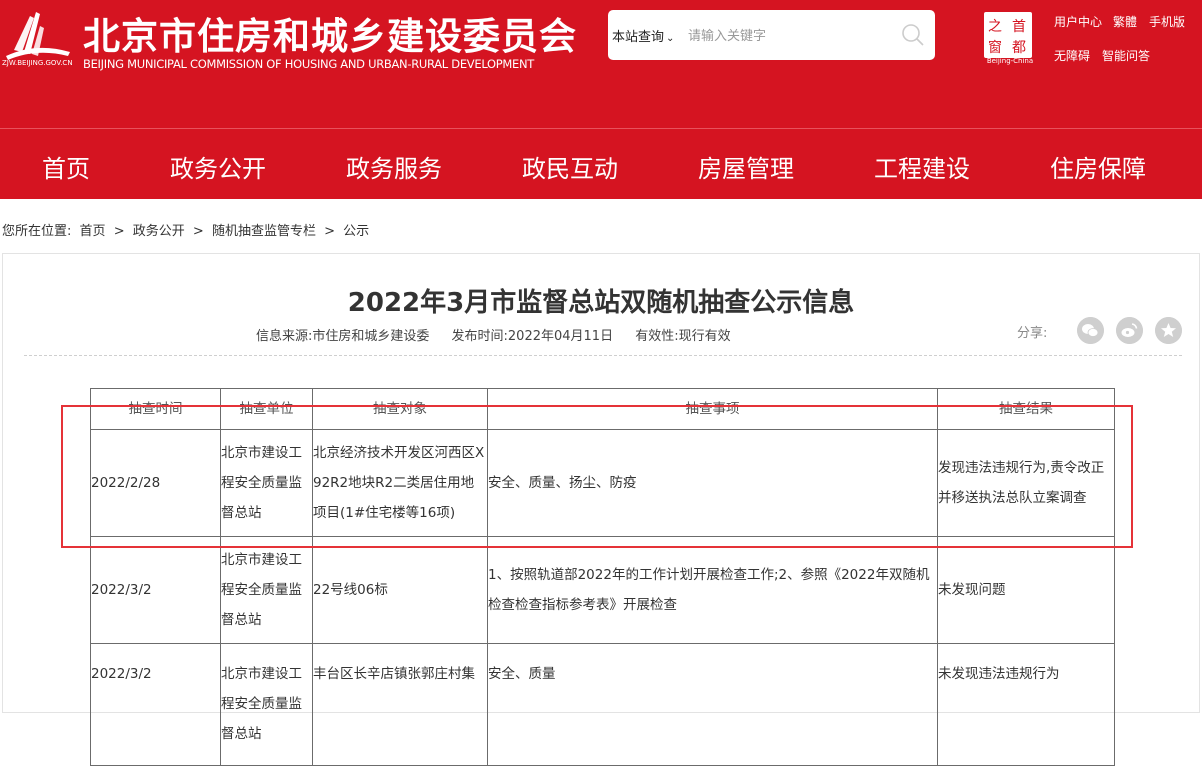 This screenshot has width=1202, height=766. Describe the element at coordinates (1026, 409) in the screenshot. I see `column-header-inspection-result: 抽查结果` at that location.